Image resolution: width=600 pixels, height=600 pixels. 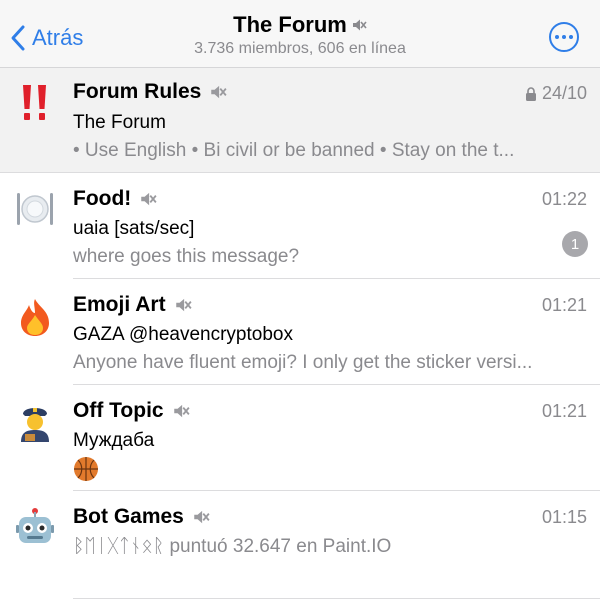 I want to click on topic-title: Bot Games, so click(x=128, y=516).